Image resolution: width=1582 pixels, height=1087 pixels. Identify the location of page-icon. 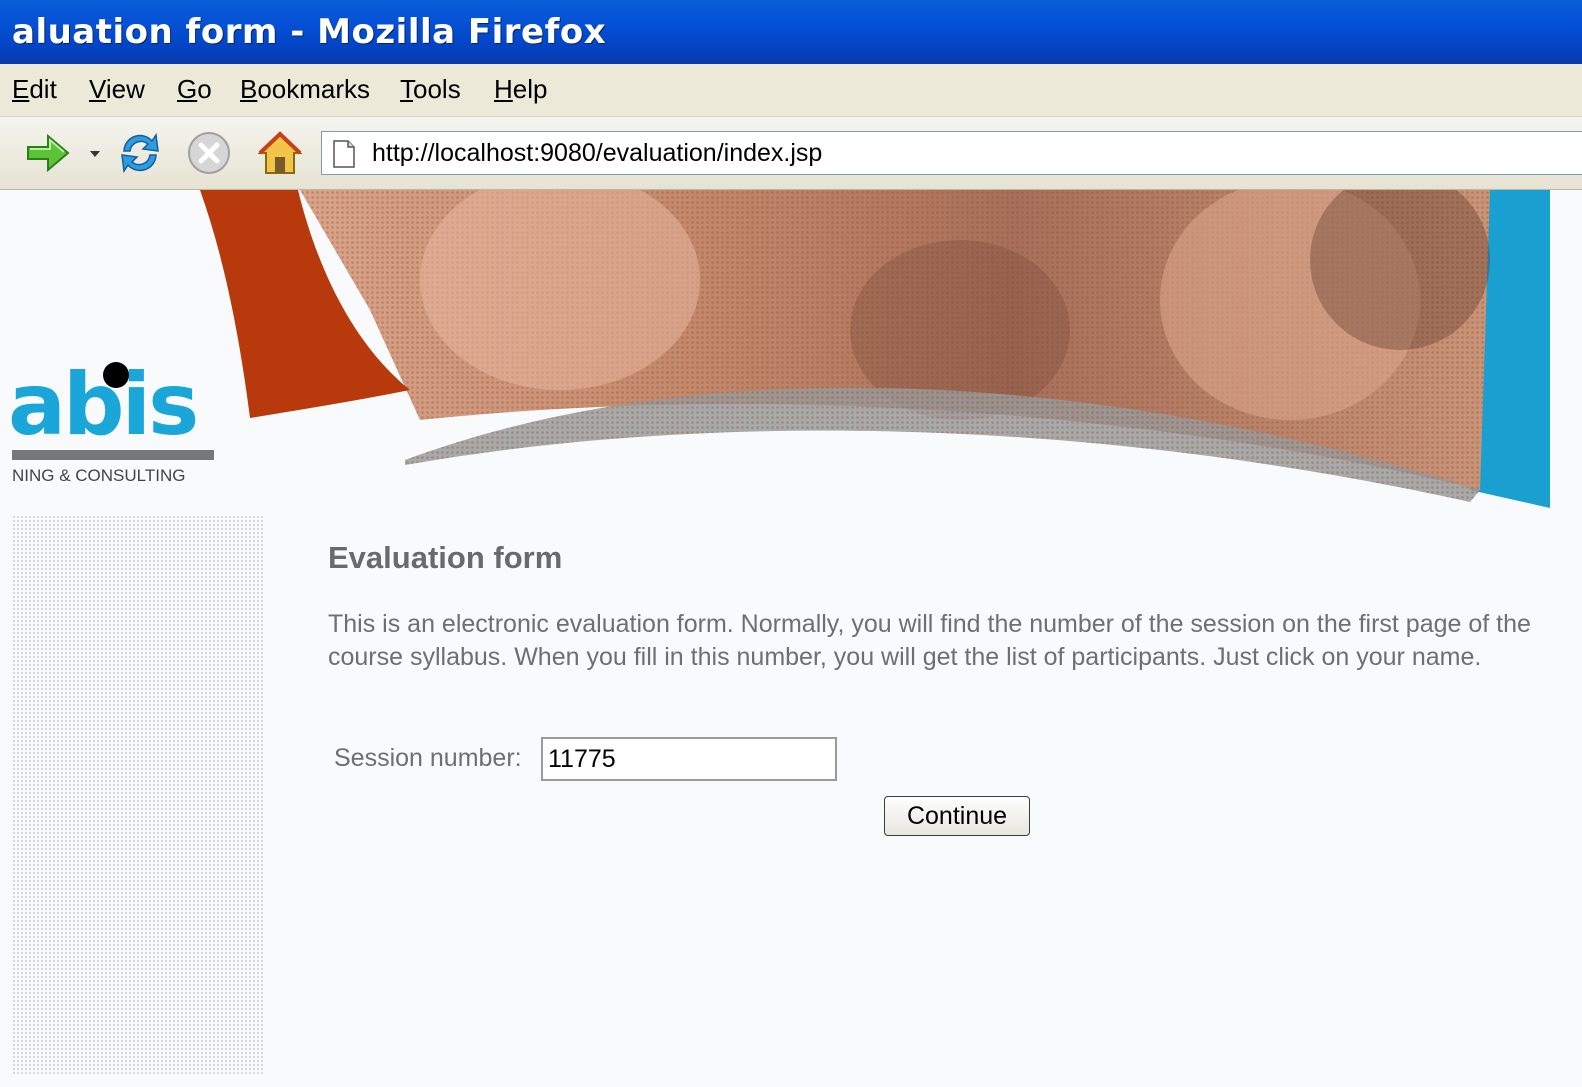
(344, 154).